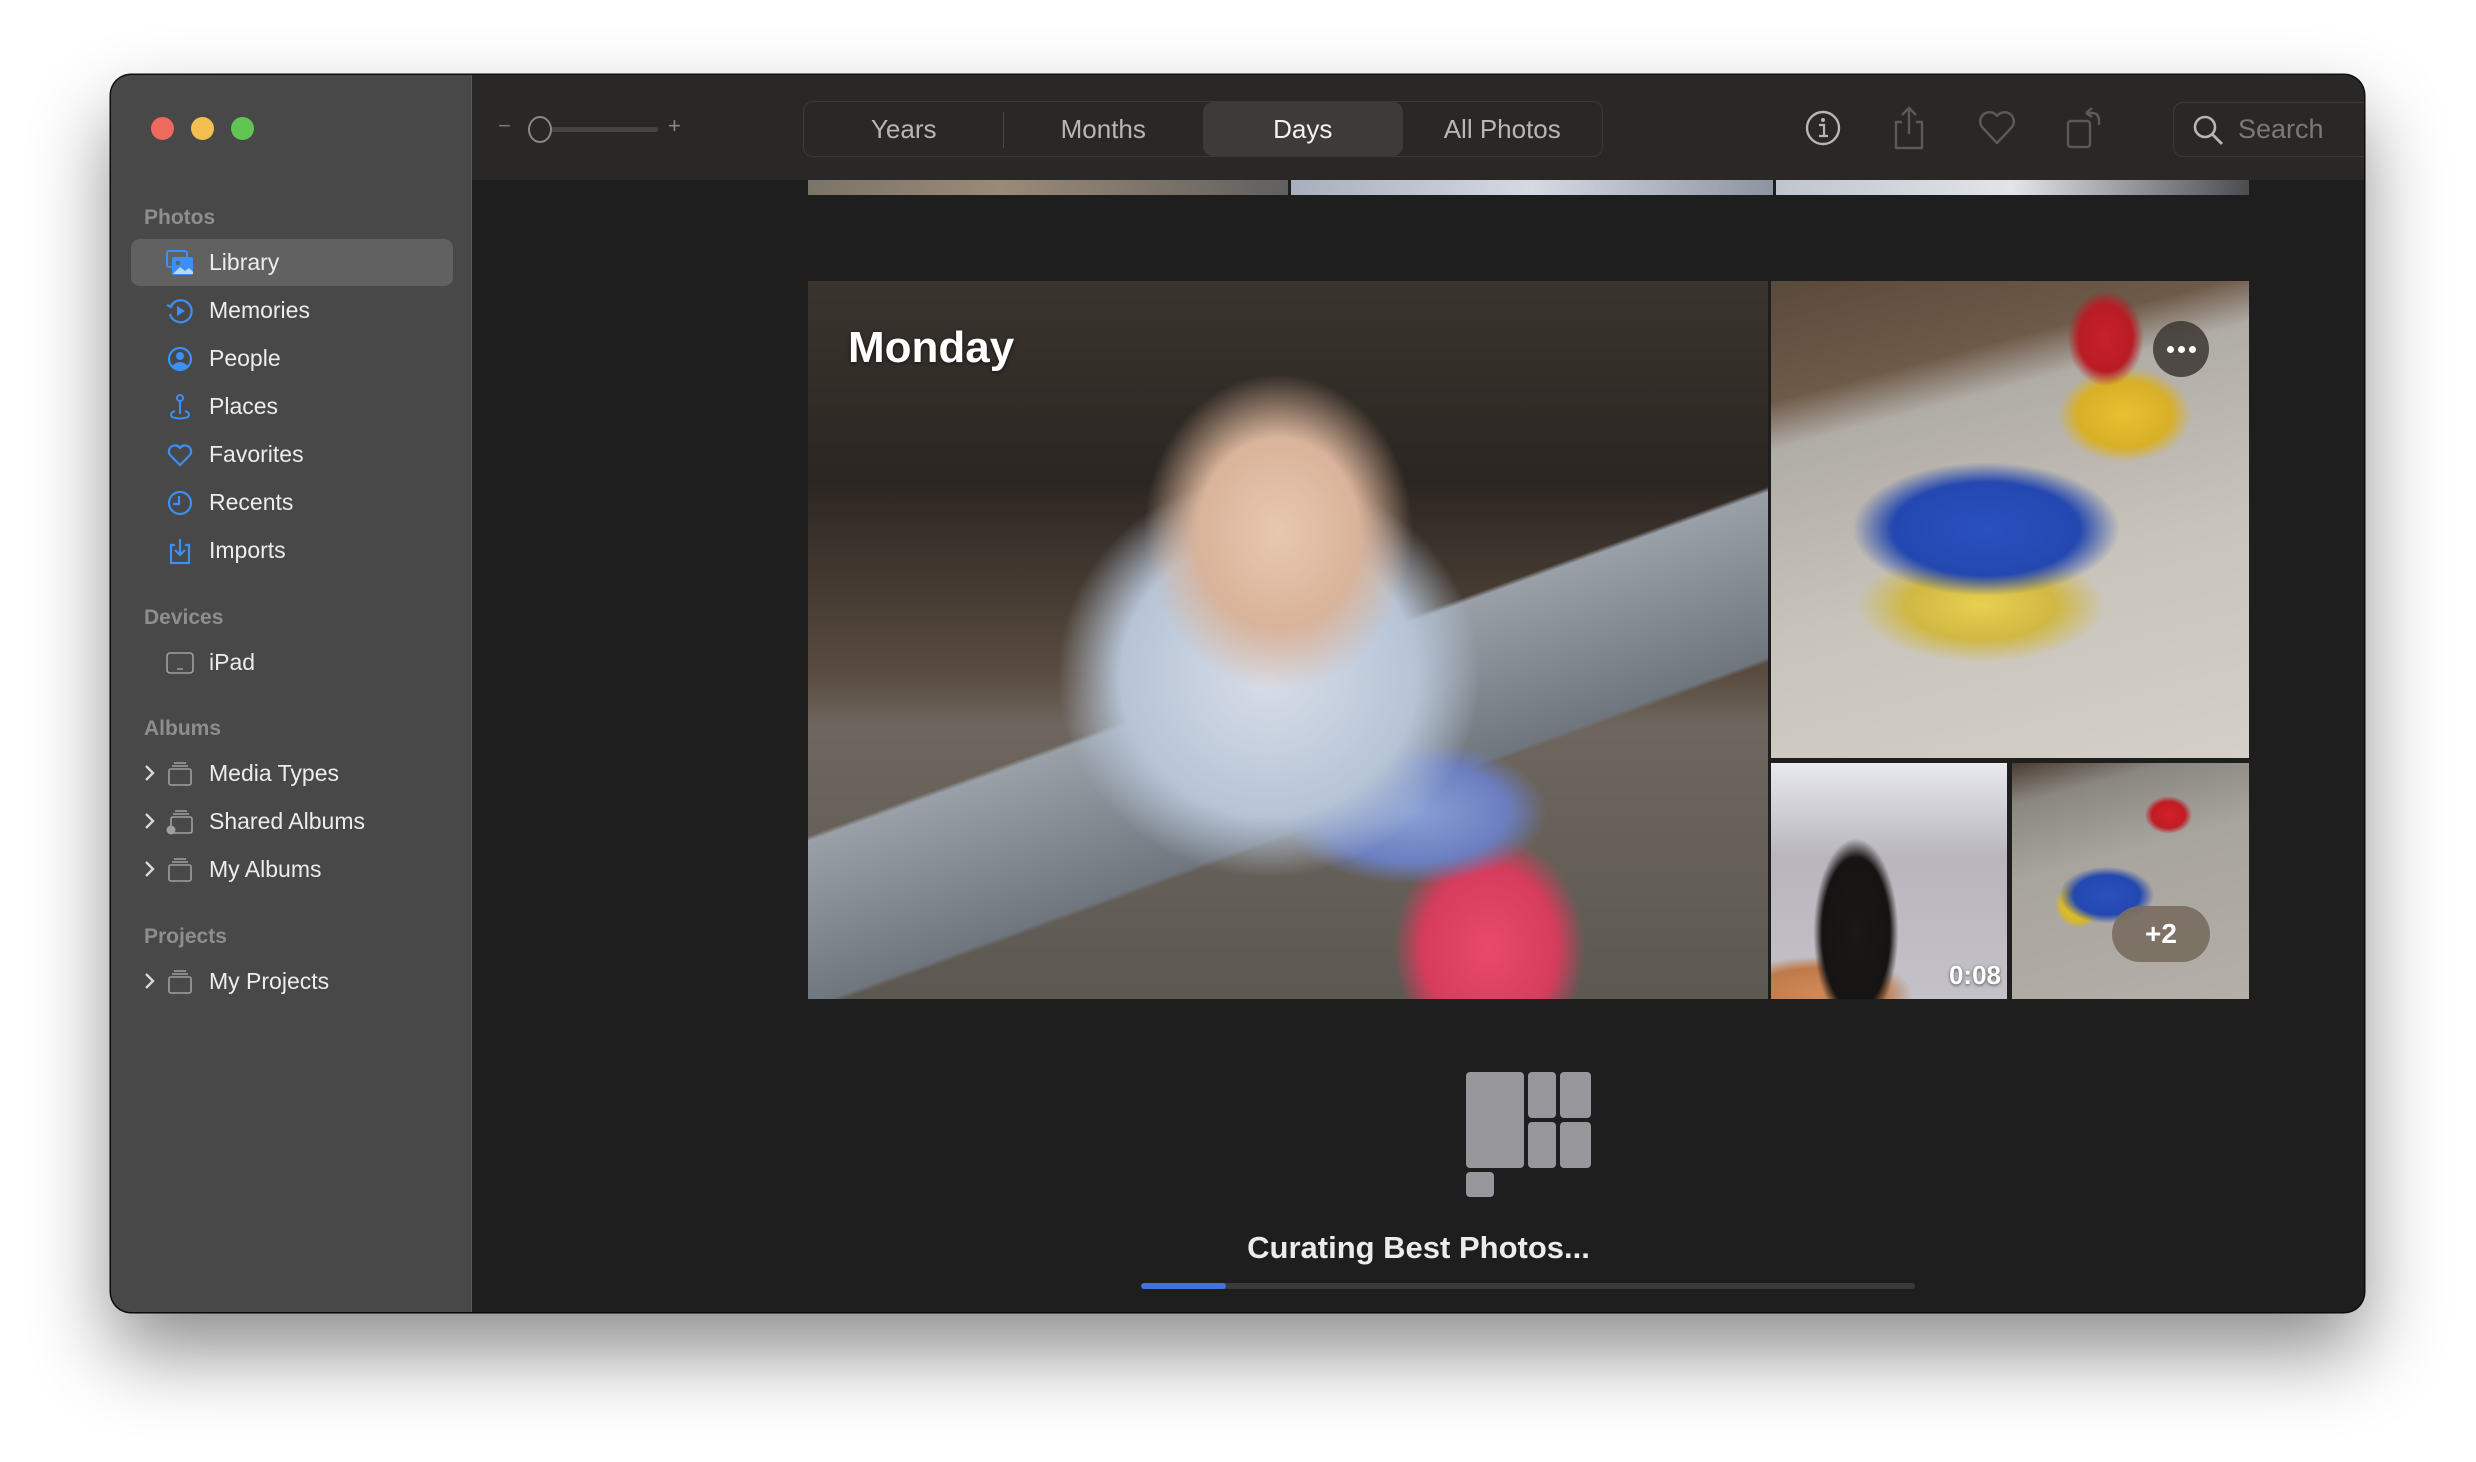  Describe the element at coordinates (162, 128) in the screenshot. I see `close-button` at that location.